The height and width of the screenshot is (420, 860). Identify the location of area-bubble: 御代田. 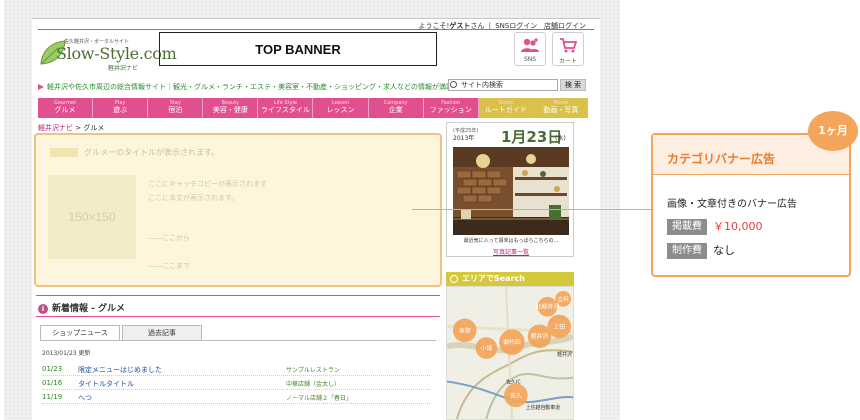
(512, 342).